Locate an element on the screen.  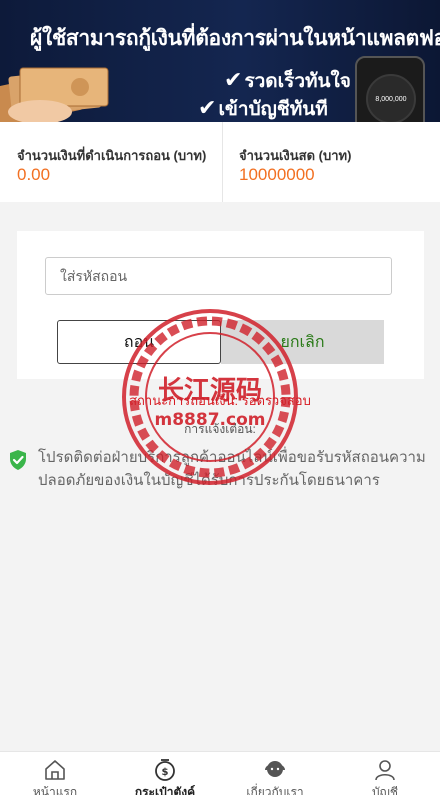
phone-balance-ring: 8,000,000 is located at coordinates (391, 98).